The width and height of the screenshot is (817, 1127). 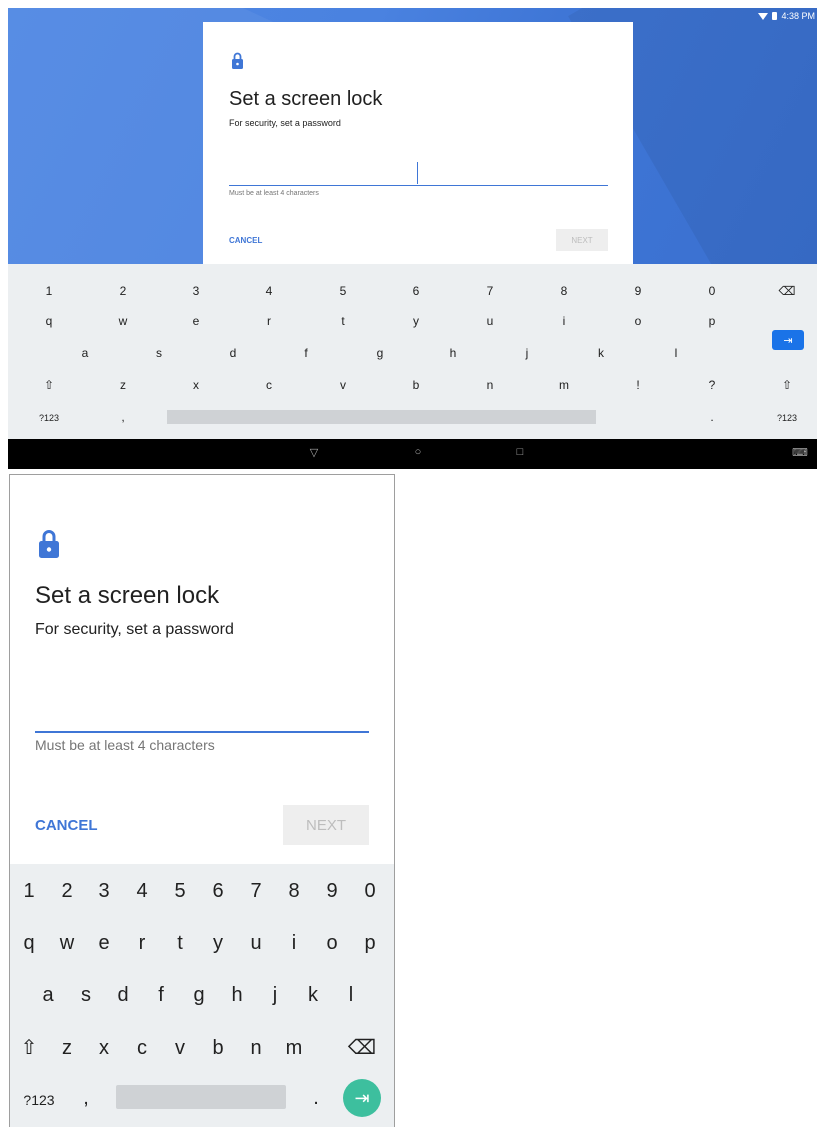 I want to click on back-triangle-icon: ▽, so click(x=314, y=452).